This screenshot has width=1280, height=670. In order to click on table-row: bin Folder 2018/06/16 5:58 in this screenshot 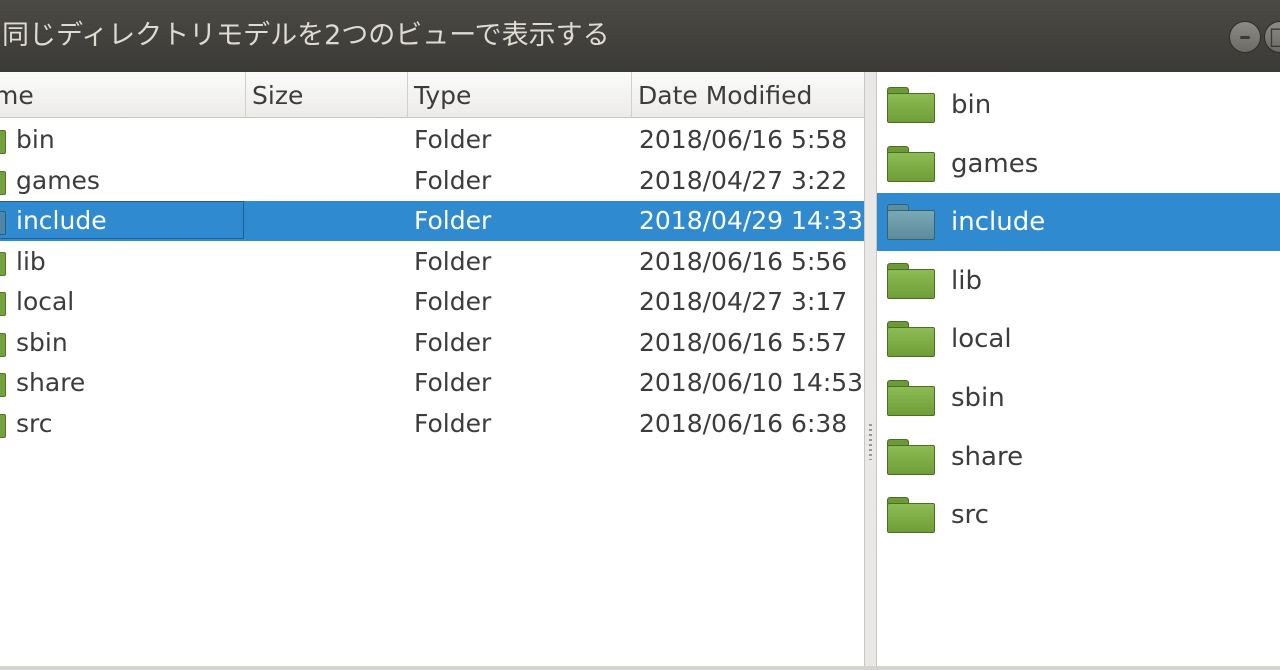, I will do `click(432, 140)`.